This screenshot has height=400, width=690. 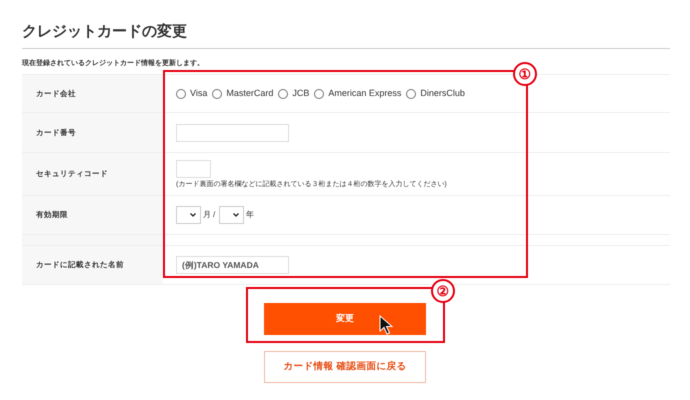 What do you see at coordinates (301, 93) in the screenshot?
I see `radio-label: JCB` at bounding box center [301, 93].